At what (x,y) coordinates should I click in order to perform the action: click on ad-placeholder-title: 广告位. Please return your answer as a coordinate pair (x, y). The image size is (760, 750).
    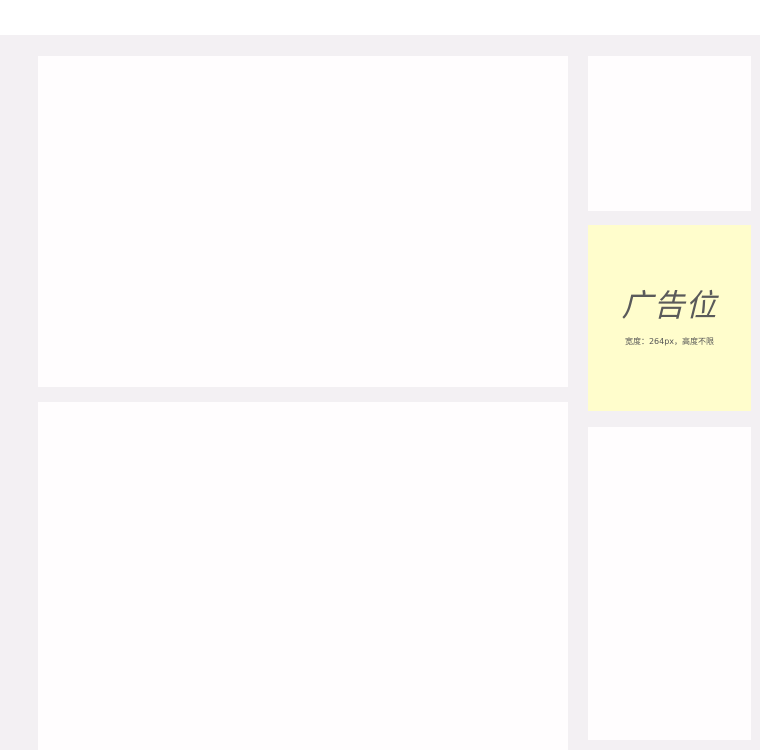
    Looking at the image, I should click on (669, 306).